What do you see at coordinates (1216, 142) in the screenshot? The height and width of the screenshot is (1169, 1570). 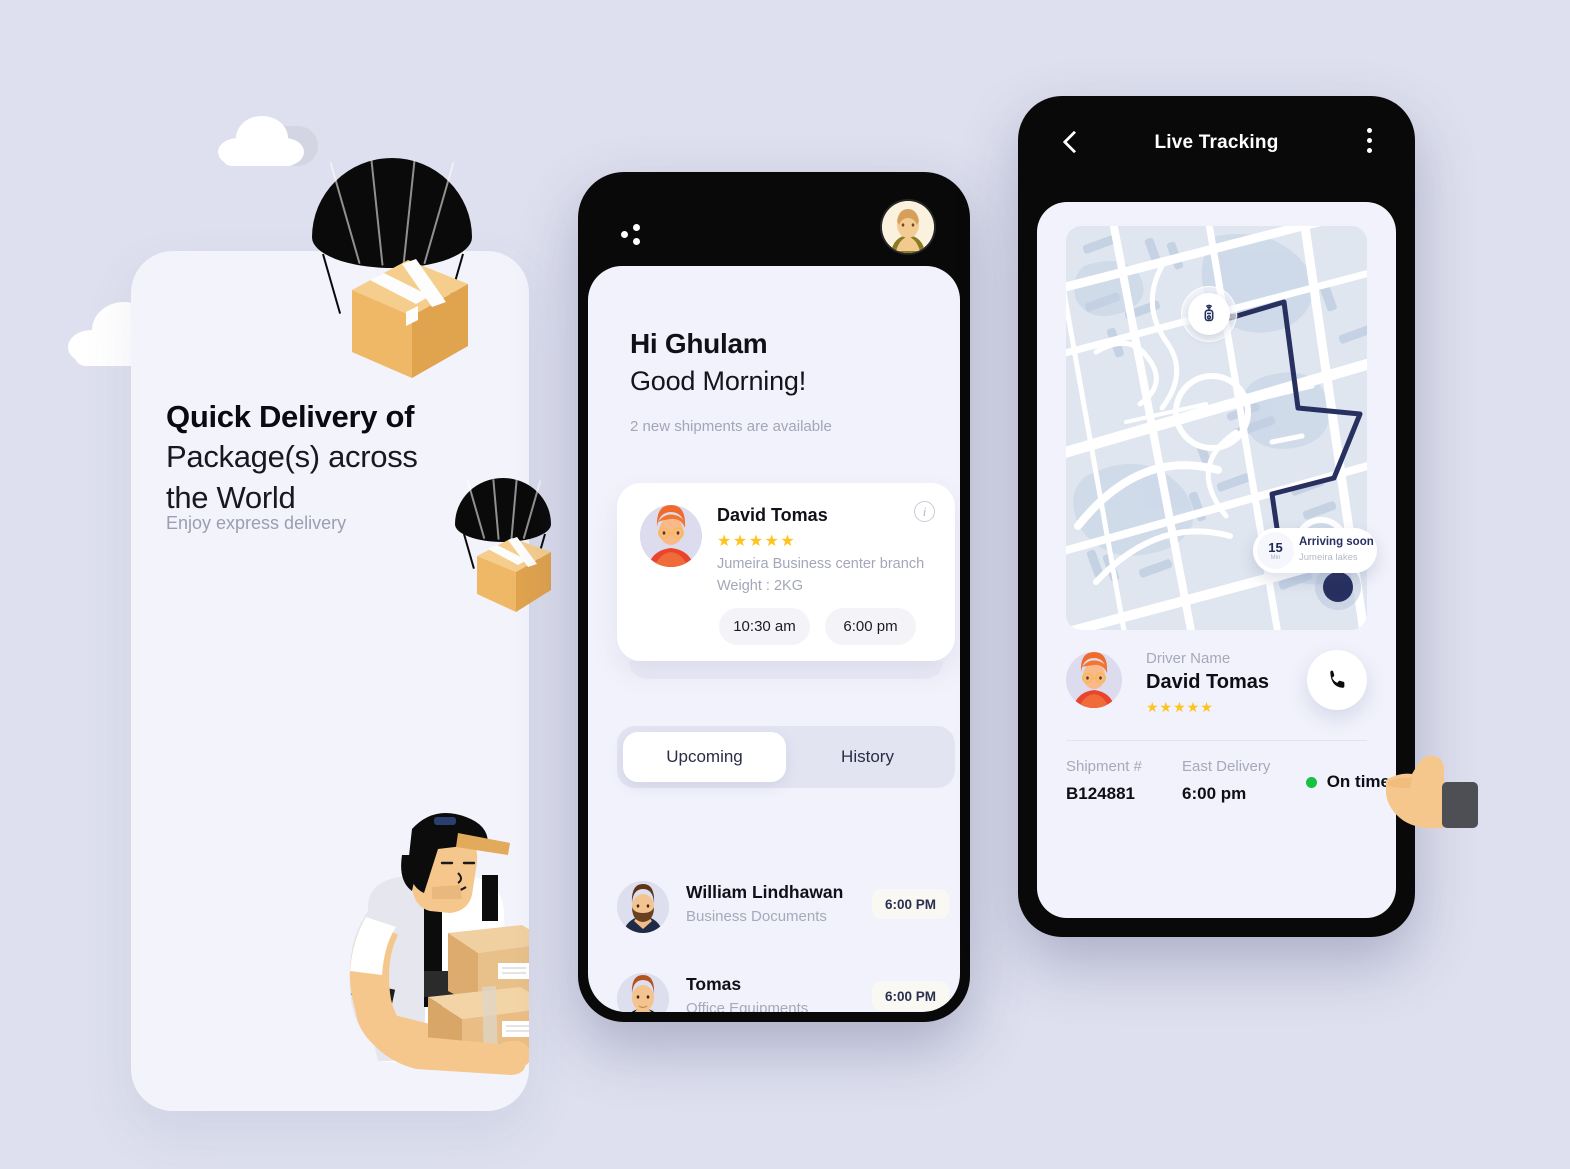 I see `page-title: Live Tracking` at bounding box center [1216, 142].